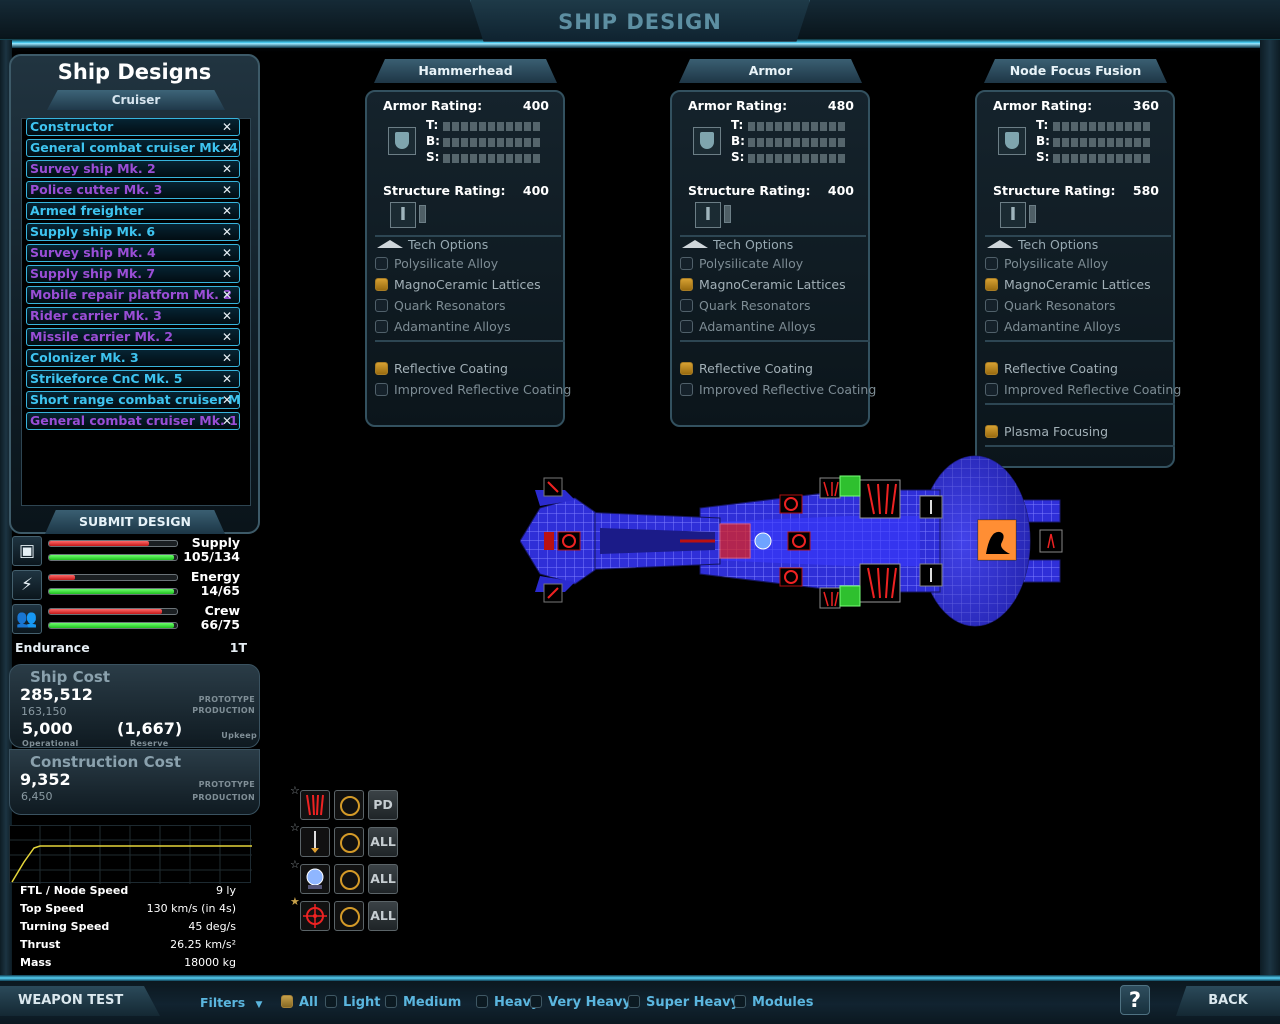 The image size is (1280, 1024). What do you see at coordinates (133, 421) in the screenshot?
I see `design-list-item: General combat cruiser Mk. 12` at bounding box center [133, 421].